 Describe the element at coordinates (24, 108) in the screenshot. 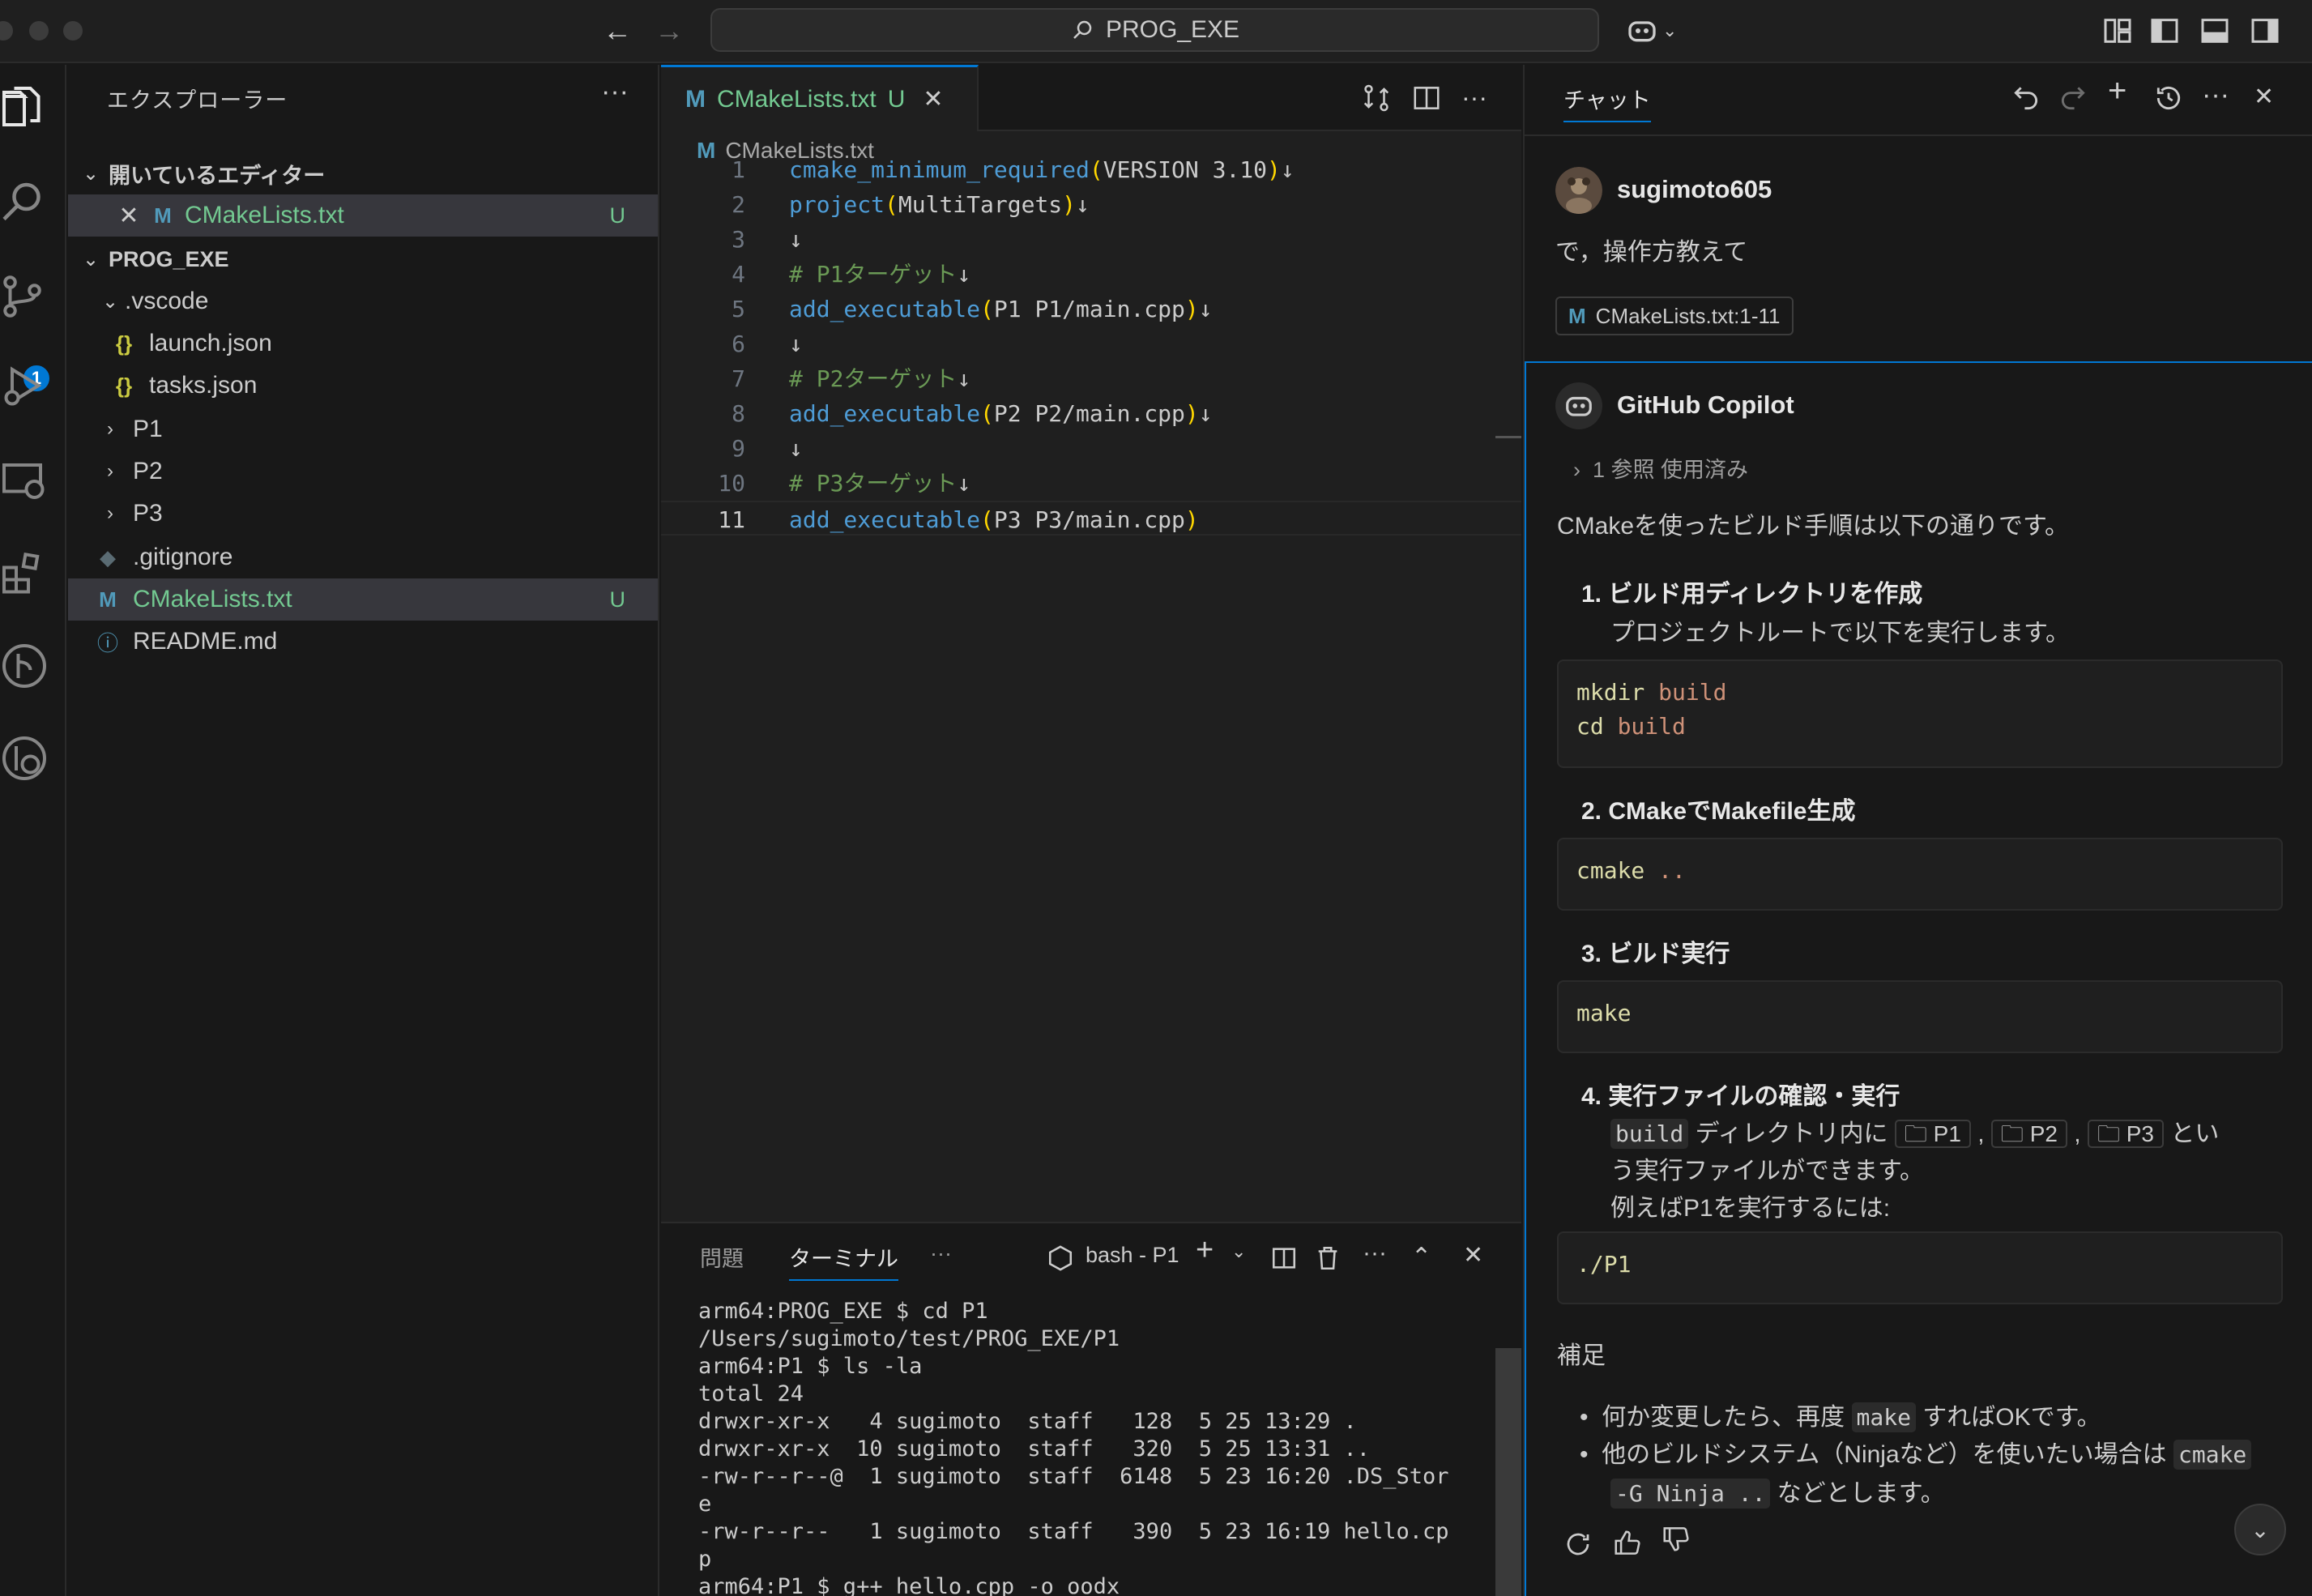

I see `explorer-icon` at that location.